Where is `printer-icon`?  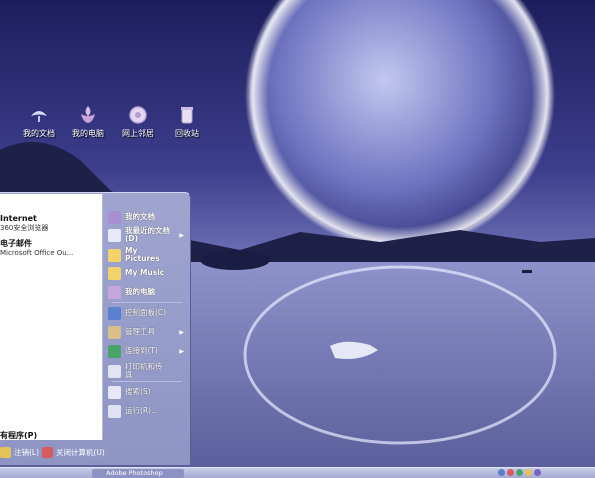 printer-icon is located at coordinates (114, 371).